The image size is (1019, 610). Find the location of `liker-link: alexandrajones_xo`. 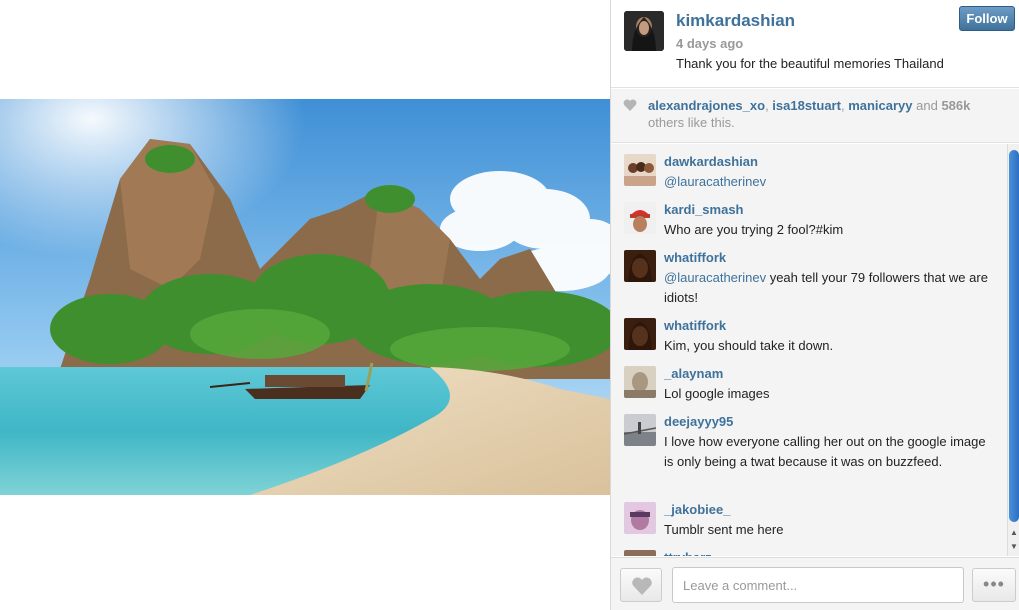

liker-link: alexandrajones_xo is located at coordinates (706, 105).